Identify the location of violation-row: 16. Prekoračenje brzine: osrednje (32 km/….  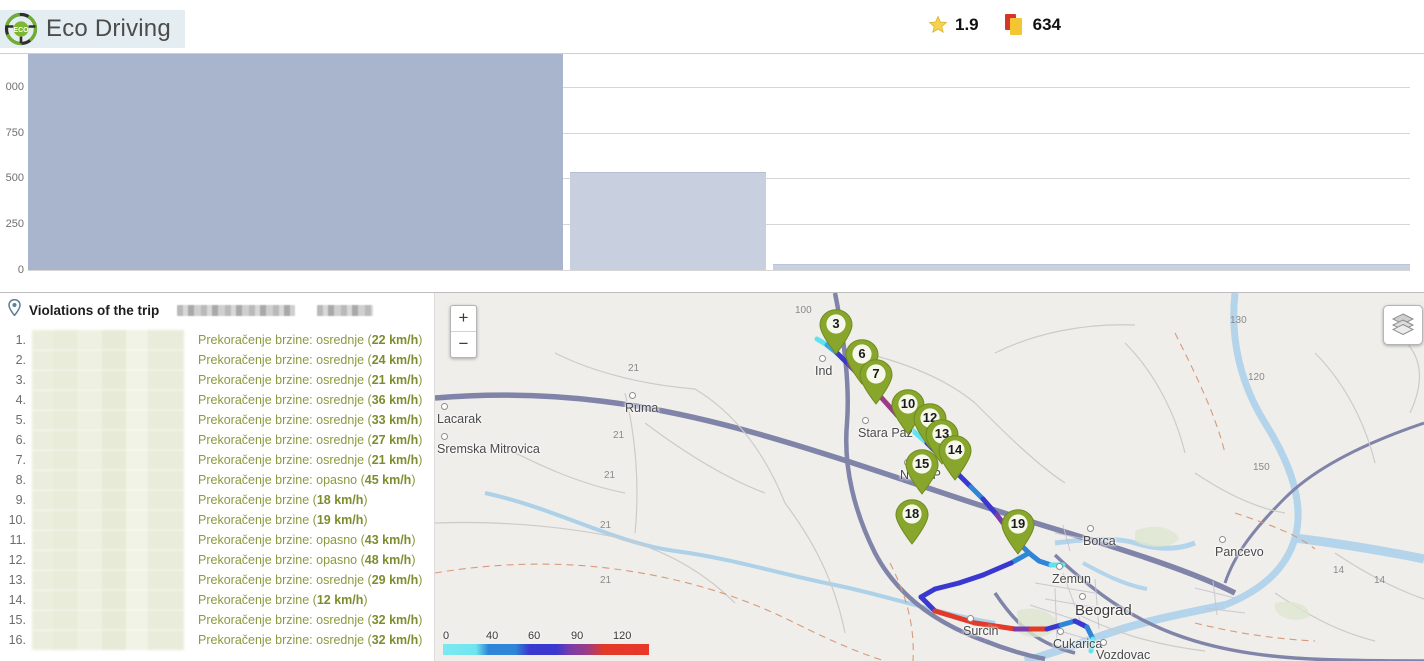
(217, 640).